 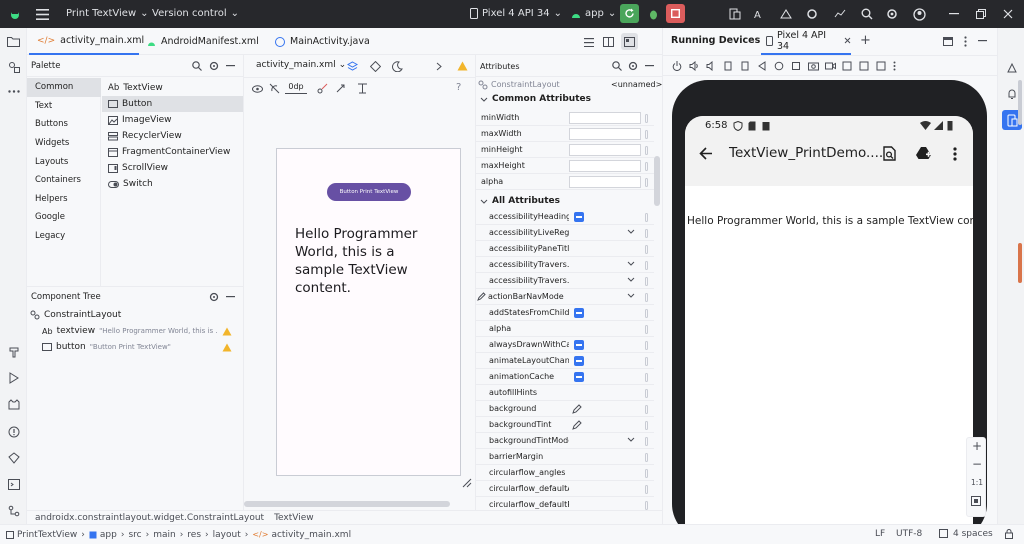 What do you see at coordinates (711, 66) in the screenshot?
I see `volume-down-icon` at bounding box center [711, 66].